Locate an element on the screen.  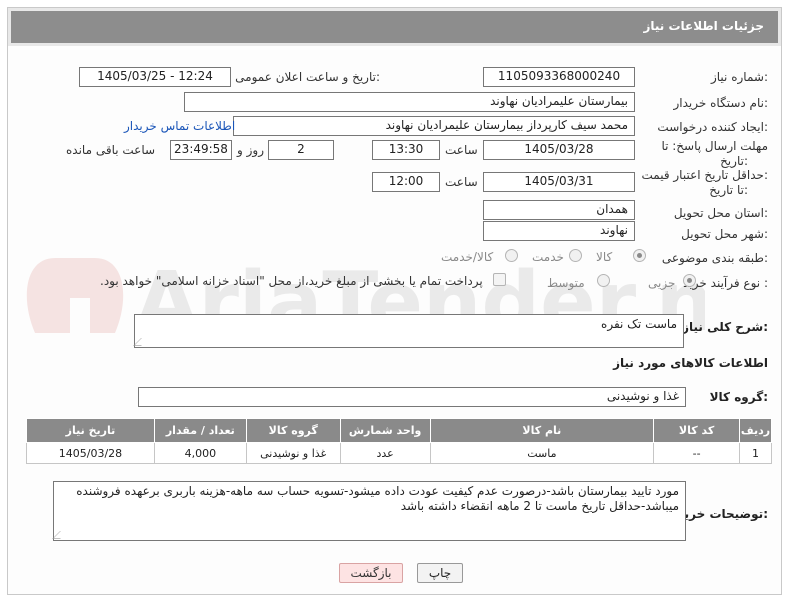
col-header-unit: واحد شمارش is located at coordinates (385, 430).